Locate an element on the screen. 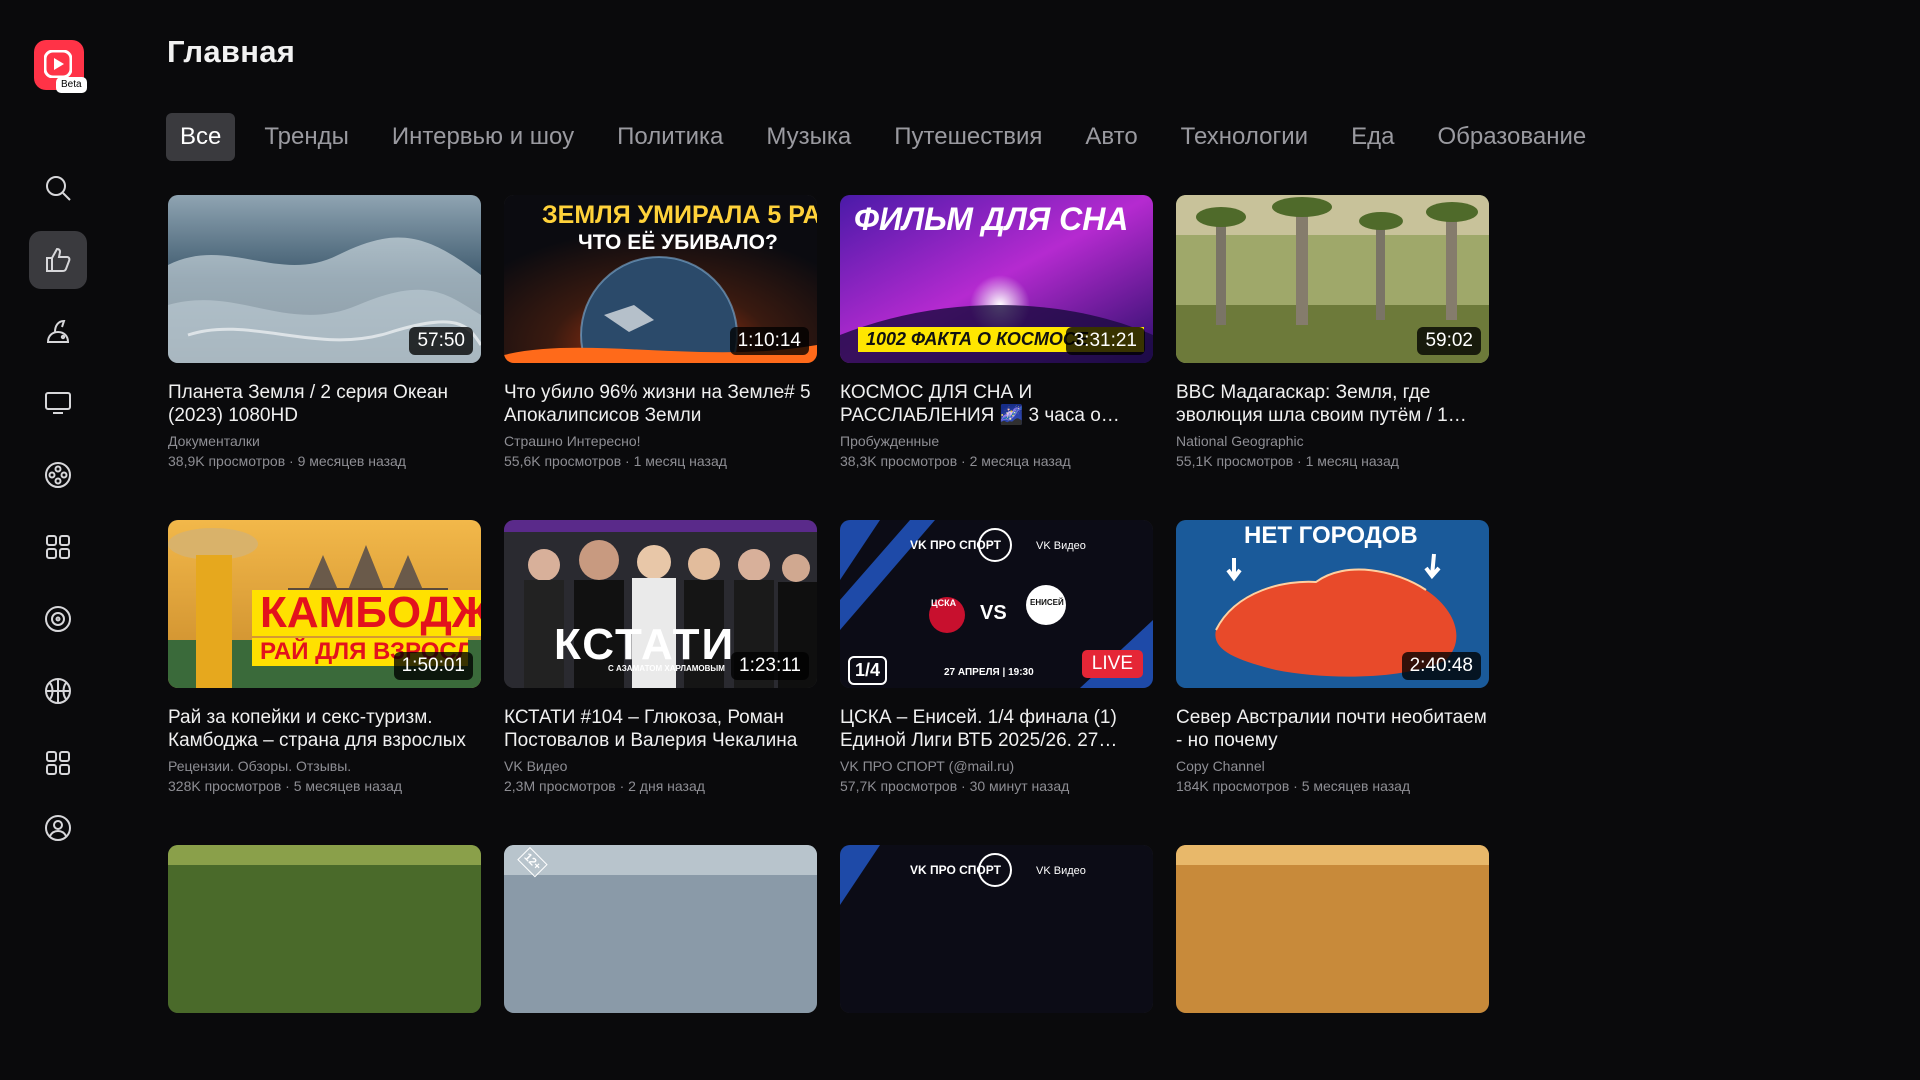 The width and height of the screenshot is (1920, 1080). nav-catalog is located at coordinates (58, 547).